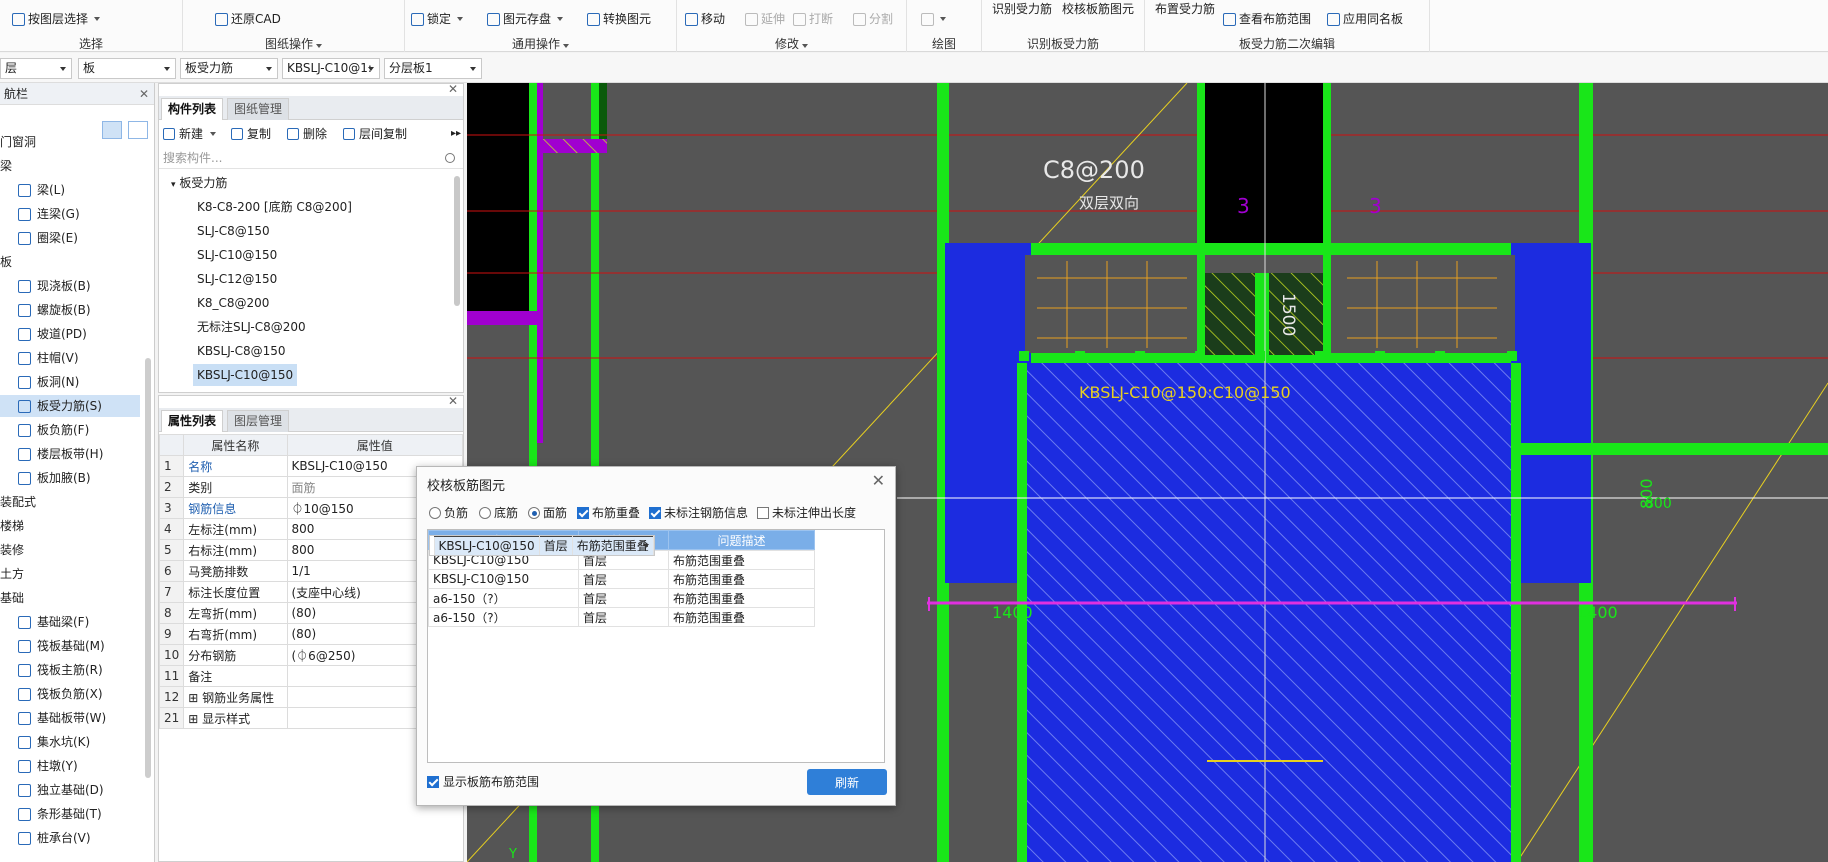 This screenshot has width=1828, height=862. I want to click on radio-negative: 负筋, so click(448, 513).